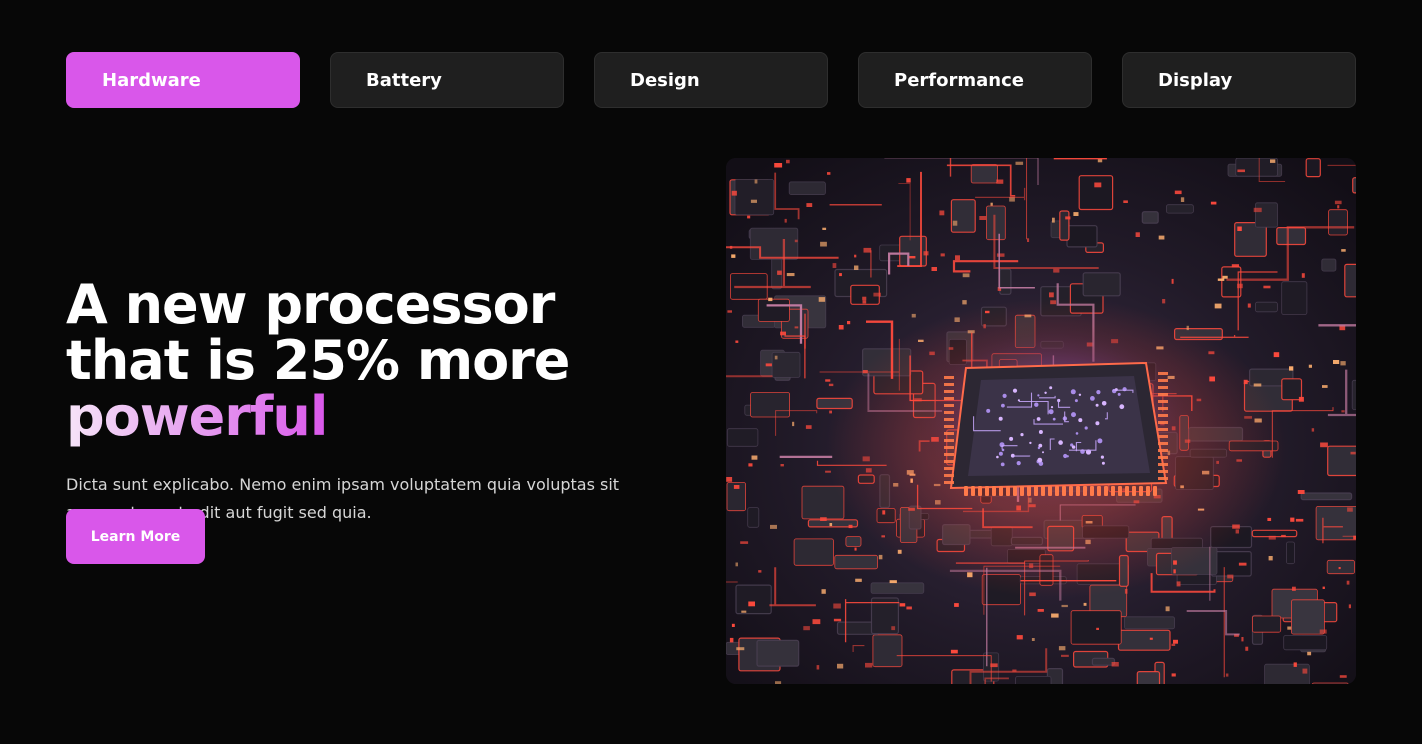 This screenshot has height=744, width=1422. I want to click on headline-accent: powerful, so click(197, 416).